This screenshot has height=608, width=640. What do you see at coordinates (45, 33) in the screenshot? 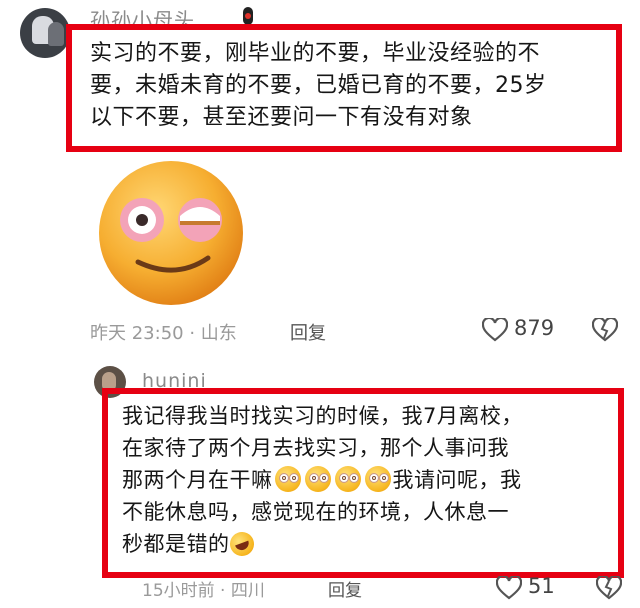
I see `user-avatar` at bounding box center [45, 33].